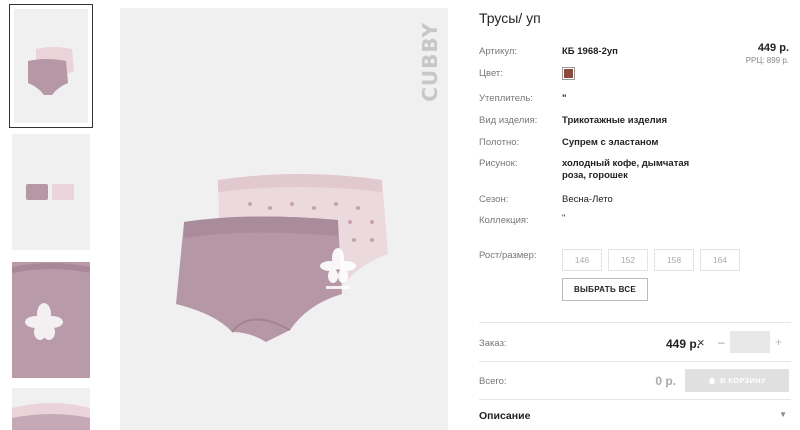 This screenshot has width=800, height=430. Describe the element at coordinates (493, 343) in the screenshot. I see `order-label: Заказ:` at that location.